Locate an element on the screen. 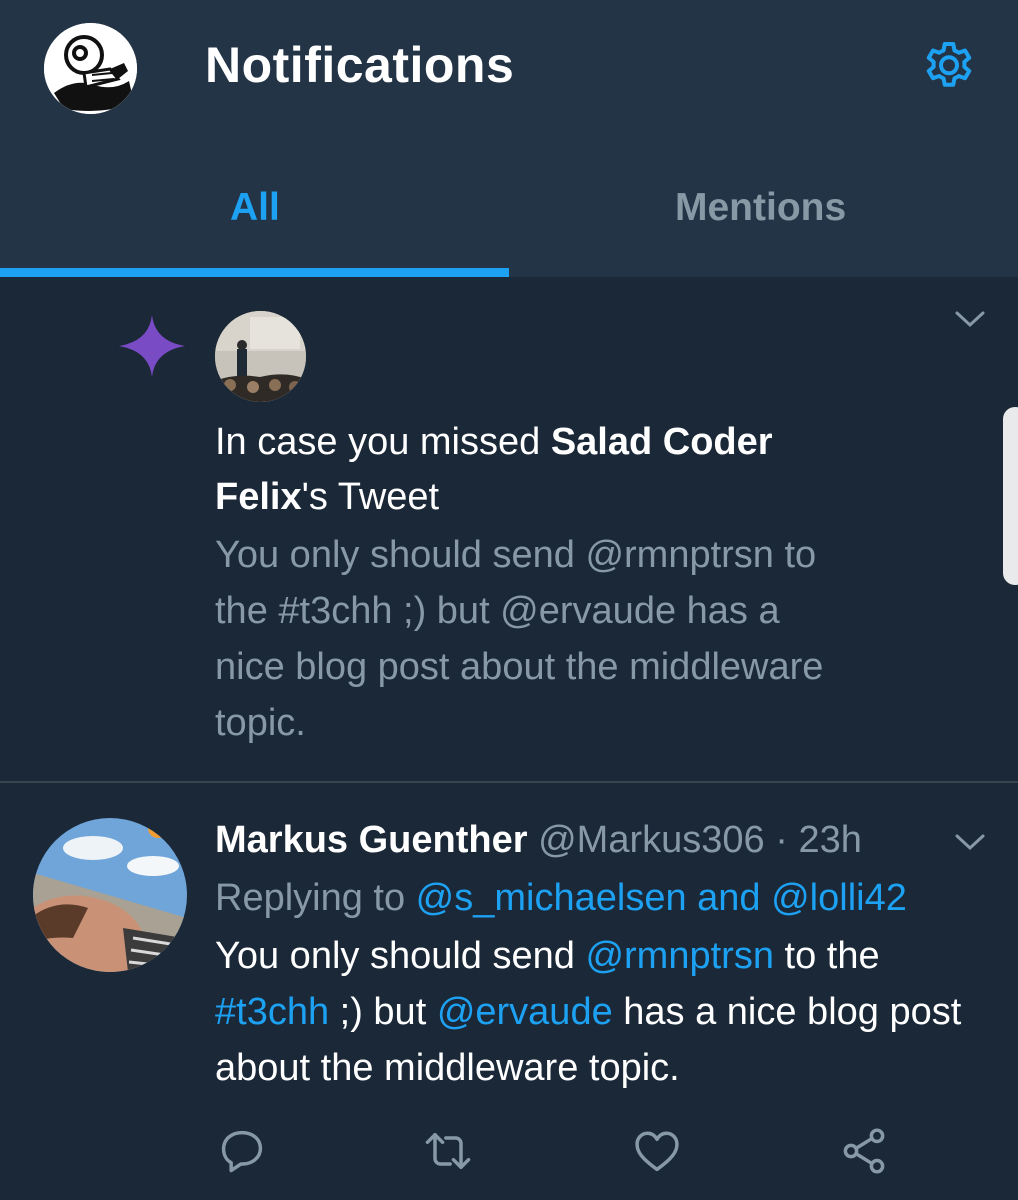 The image size is (1018, 1200). hashtag-link: #t3chh is located at coordinates (272, 1012).